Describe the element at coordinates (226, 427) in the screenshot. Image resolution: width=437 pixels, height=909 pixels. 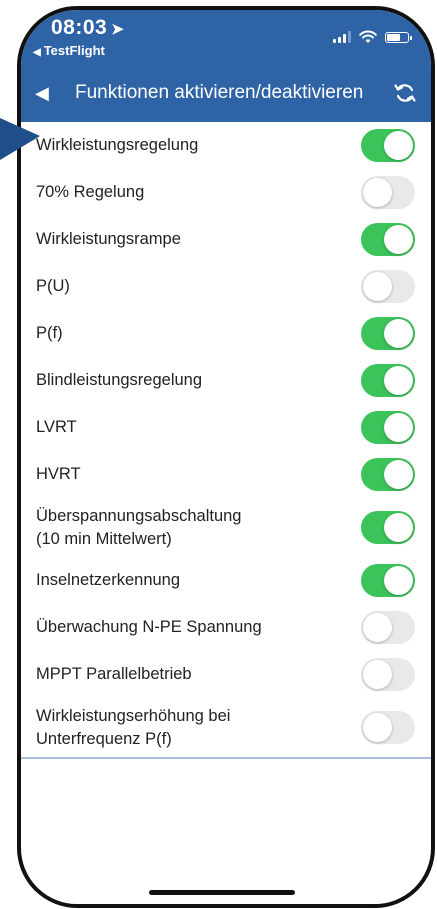
I see `list-item: LVRT` at that location.